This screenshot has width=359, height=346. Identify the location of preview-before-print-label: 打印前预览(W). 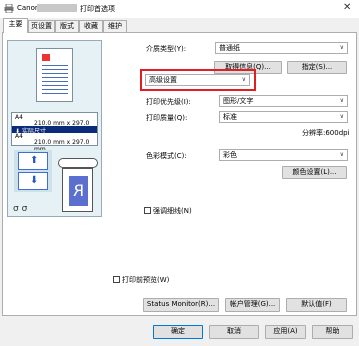
(146, 280).